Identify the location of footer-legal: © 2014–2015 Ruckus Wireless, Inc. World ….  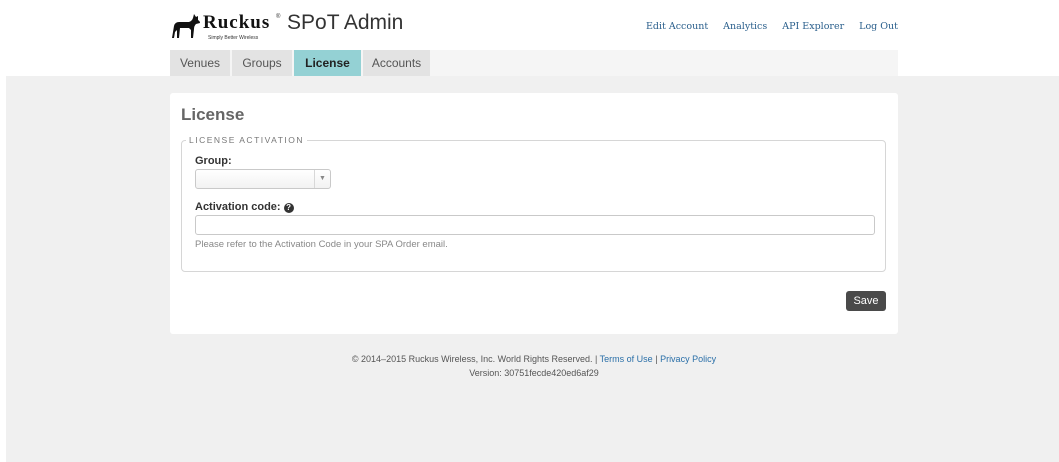
(534, 359).